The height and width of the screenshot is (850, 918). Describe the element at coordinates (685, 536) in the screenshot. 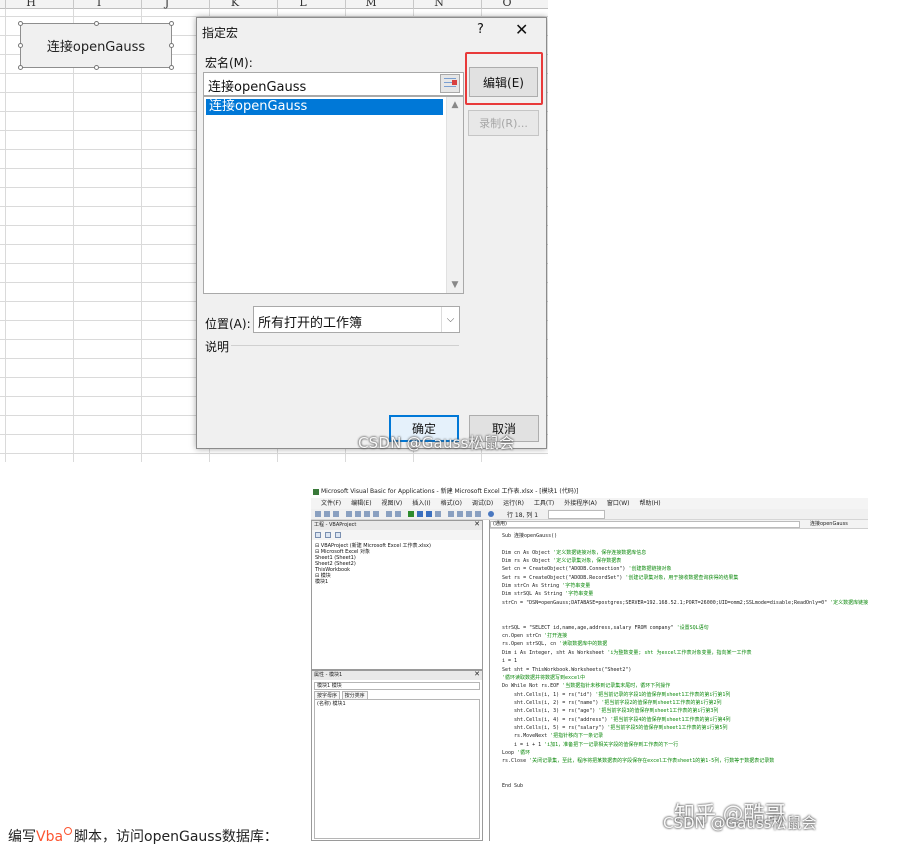

I see `code-line: Sub 连接openGauss()` at that location.